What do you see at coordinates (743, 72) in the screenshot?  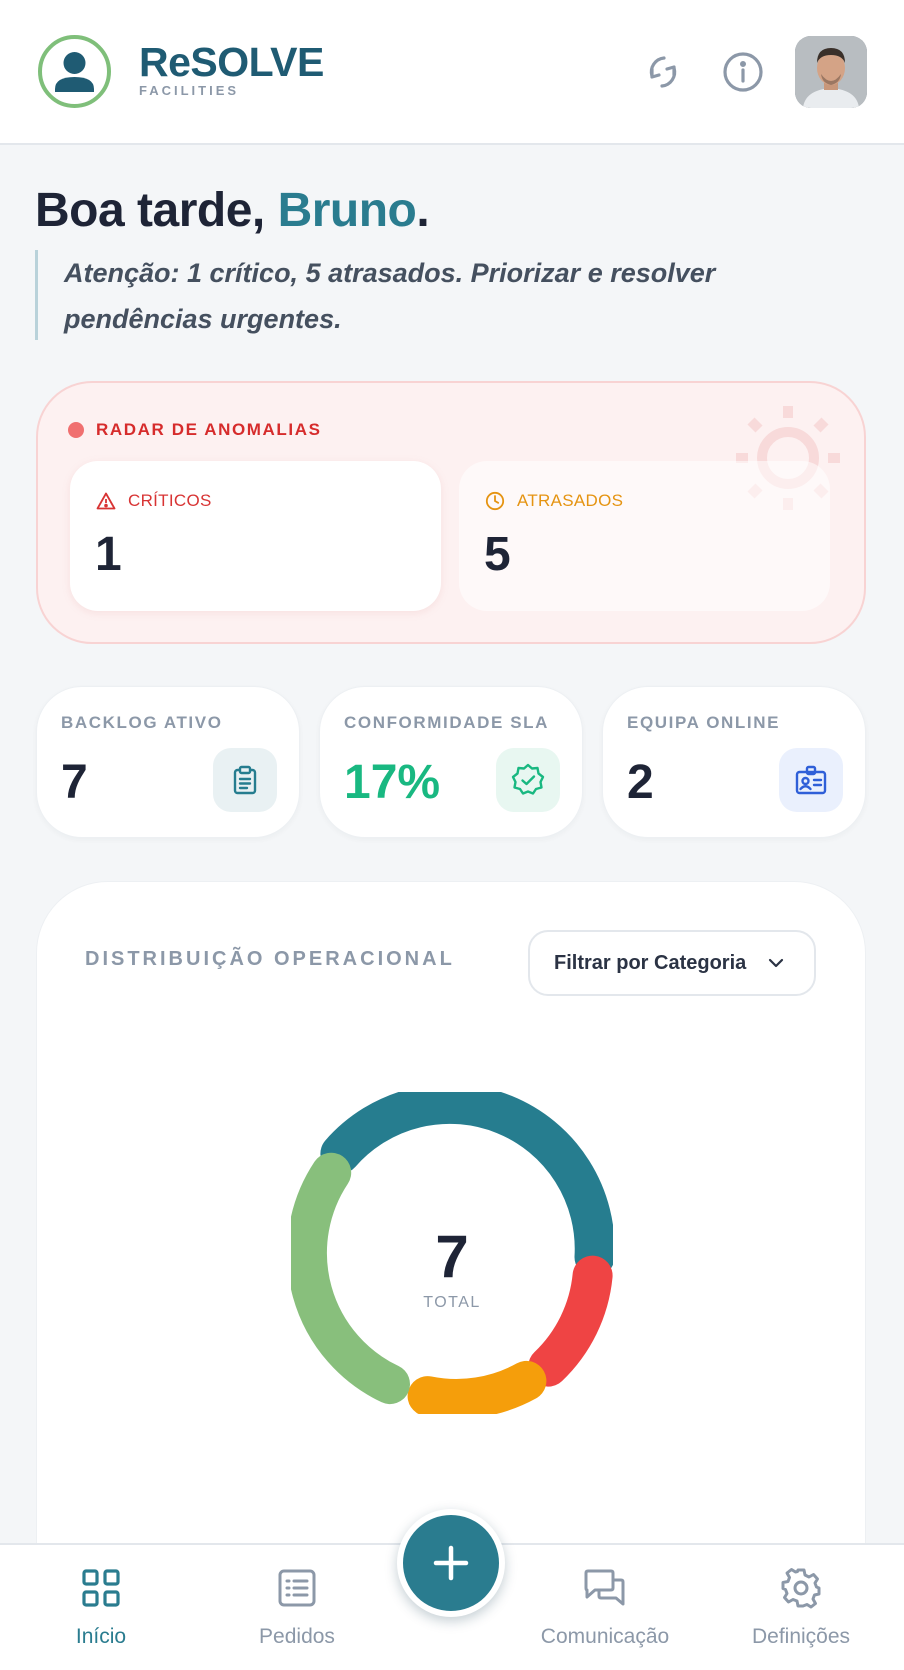 I see `info-icon` at bounding box center [743, 72].